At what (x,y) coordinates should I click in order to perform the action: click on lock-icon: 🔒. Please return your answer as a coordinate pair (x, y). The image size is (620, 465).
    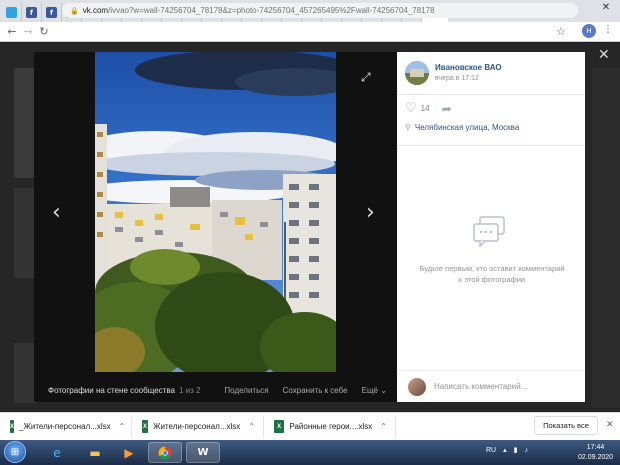
    Looking at the image, I should click on (74, 11).